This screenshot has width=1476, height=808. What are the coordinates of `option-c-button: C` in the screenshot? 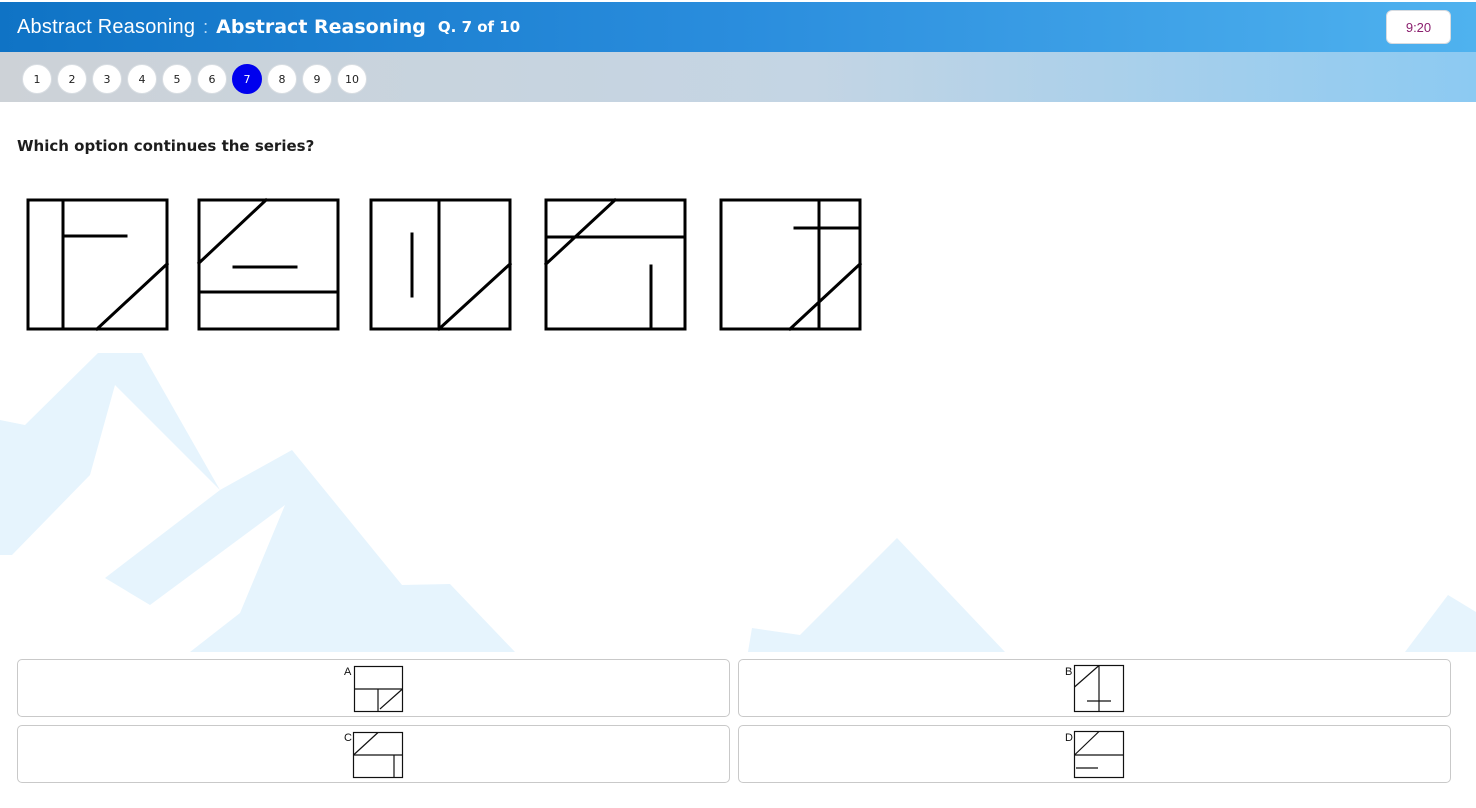 It's located at (373, 754).